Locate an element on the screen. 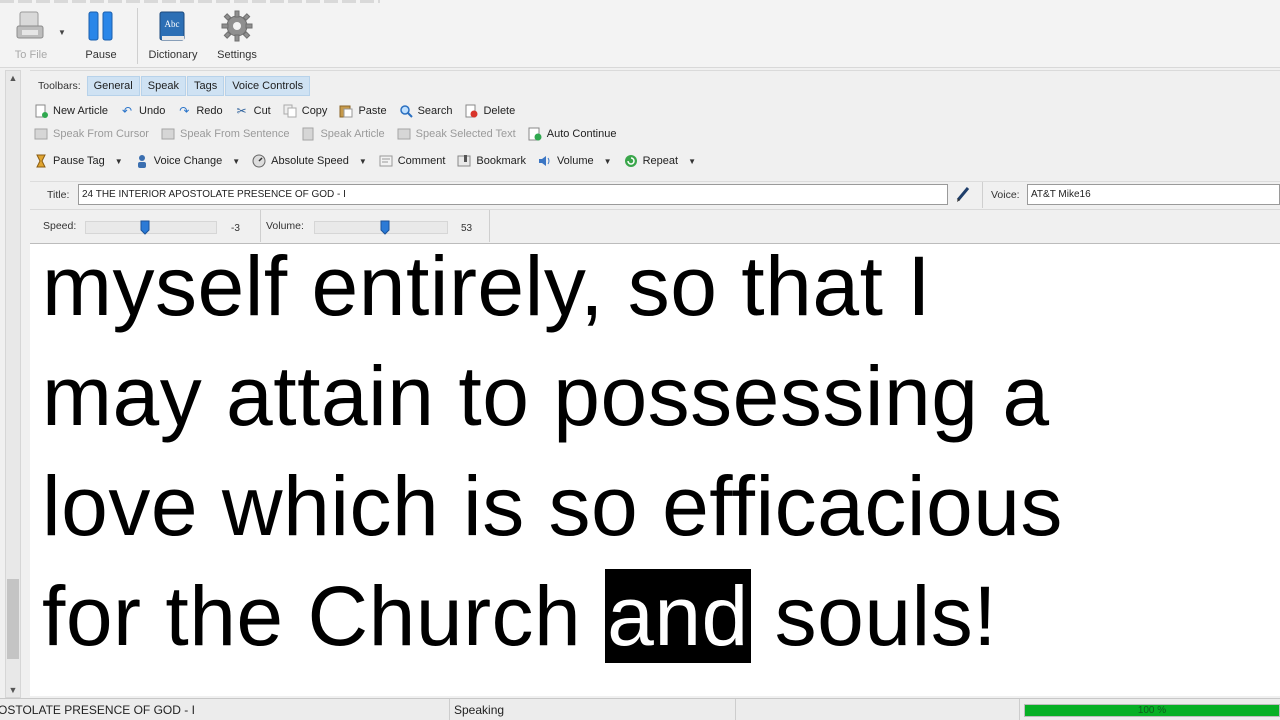  ribbon: To File ▼ Pause Abc Dictionary Settings is located at coordinates (640, 34).